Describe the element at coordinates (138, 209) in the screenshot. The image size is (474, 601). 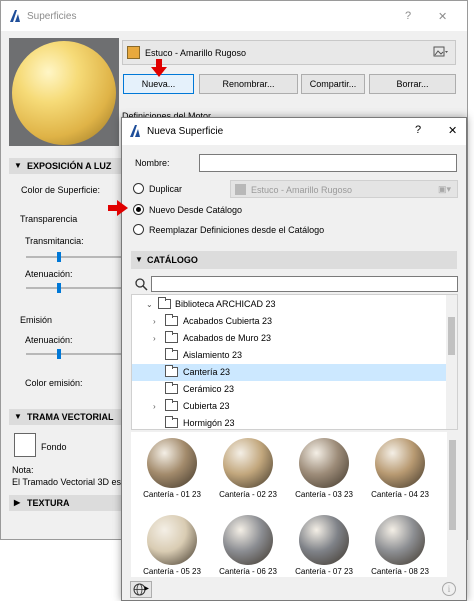
I see `from-catalog-radio` at that location.